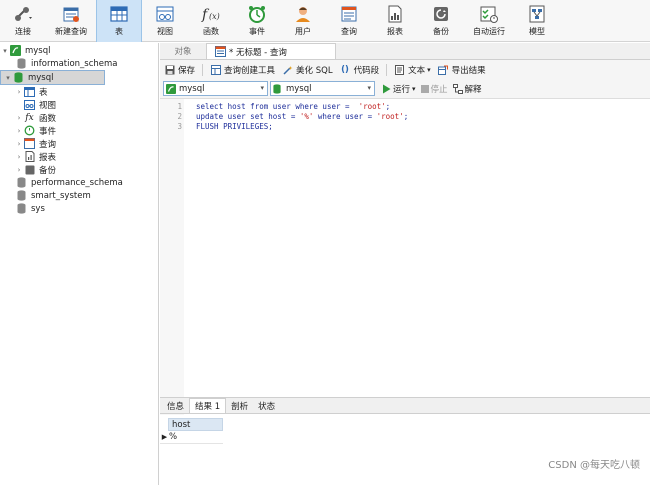 The image size is (650, 485). What do you see at coordinates (594, 465) in the screenshot?
I see `watermark: CSDN @每天吃八顿` at bounding box center [594, 465].